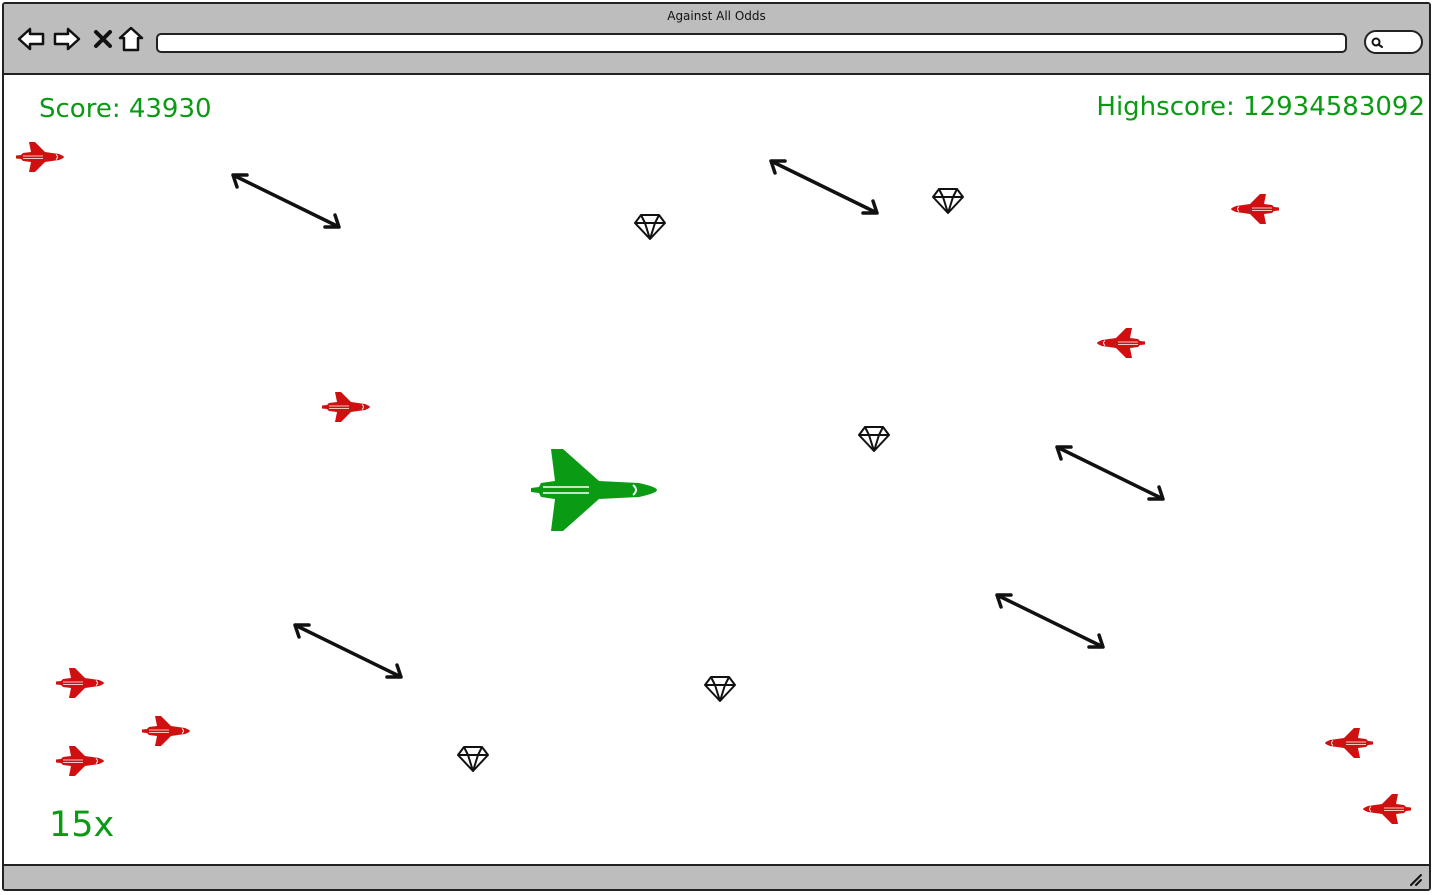 The width and height of the screenshot is (1435, 895). I want to click on forward-arrow-icon, so click(67, 39).